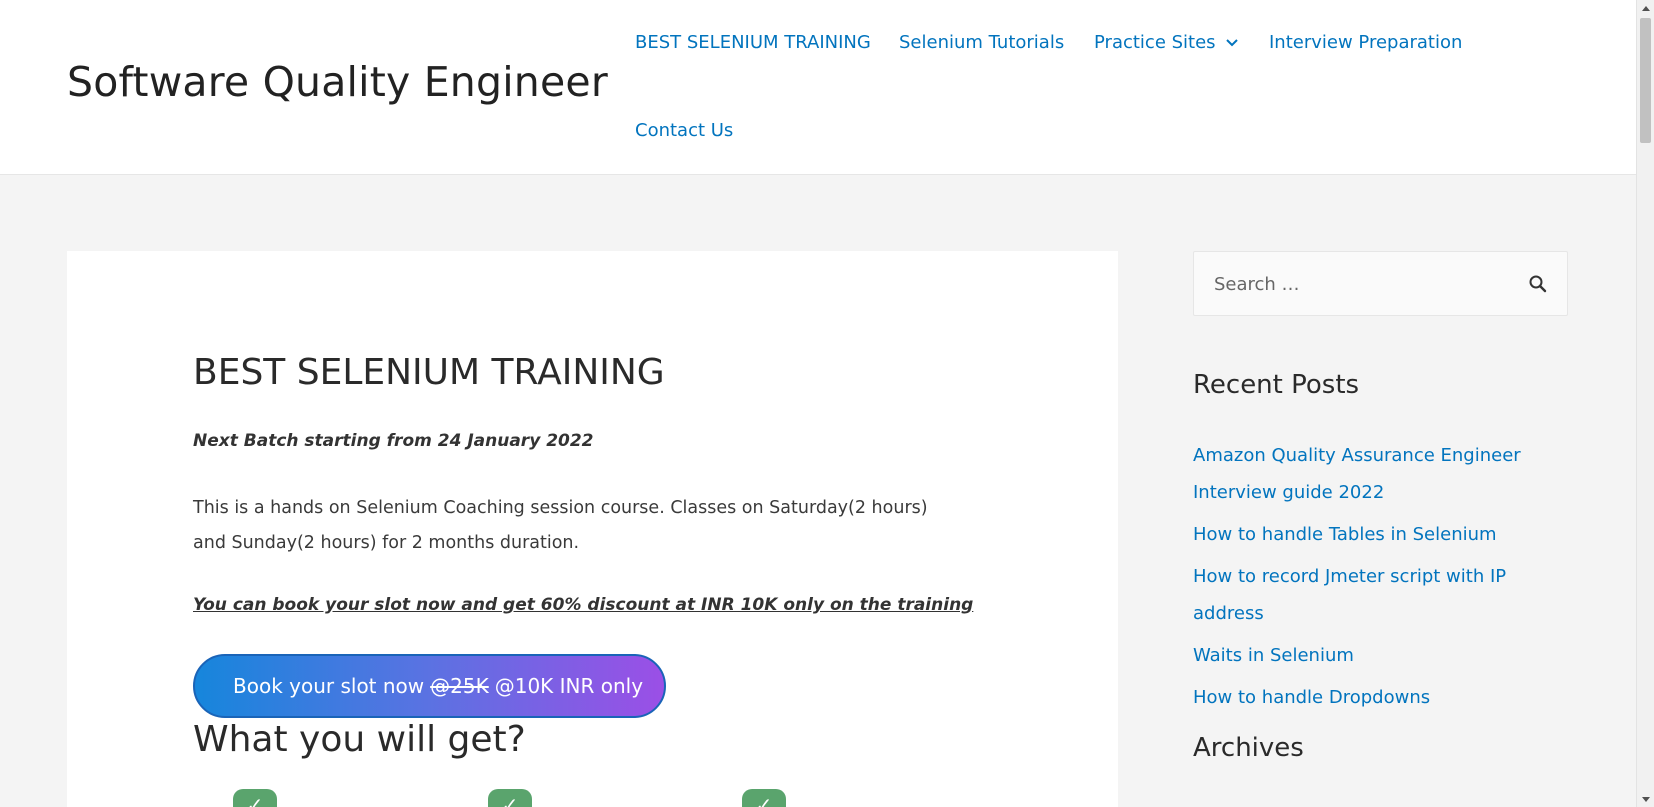  What do you see at coordinates (1276, 385) in the screenshot?
I see `recent-posts-title: Recent Posts` at bounding box center [1276, 385].